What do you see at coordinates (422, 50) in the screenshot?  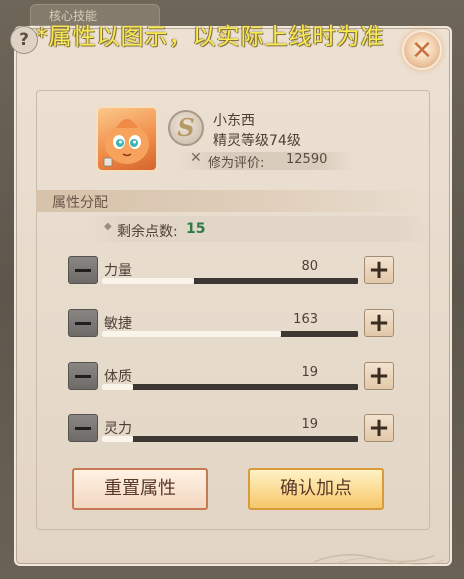 I see `close-button: ✕` at bounding box center [422, 50].